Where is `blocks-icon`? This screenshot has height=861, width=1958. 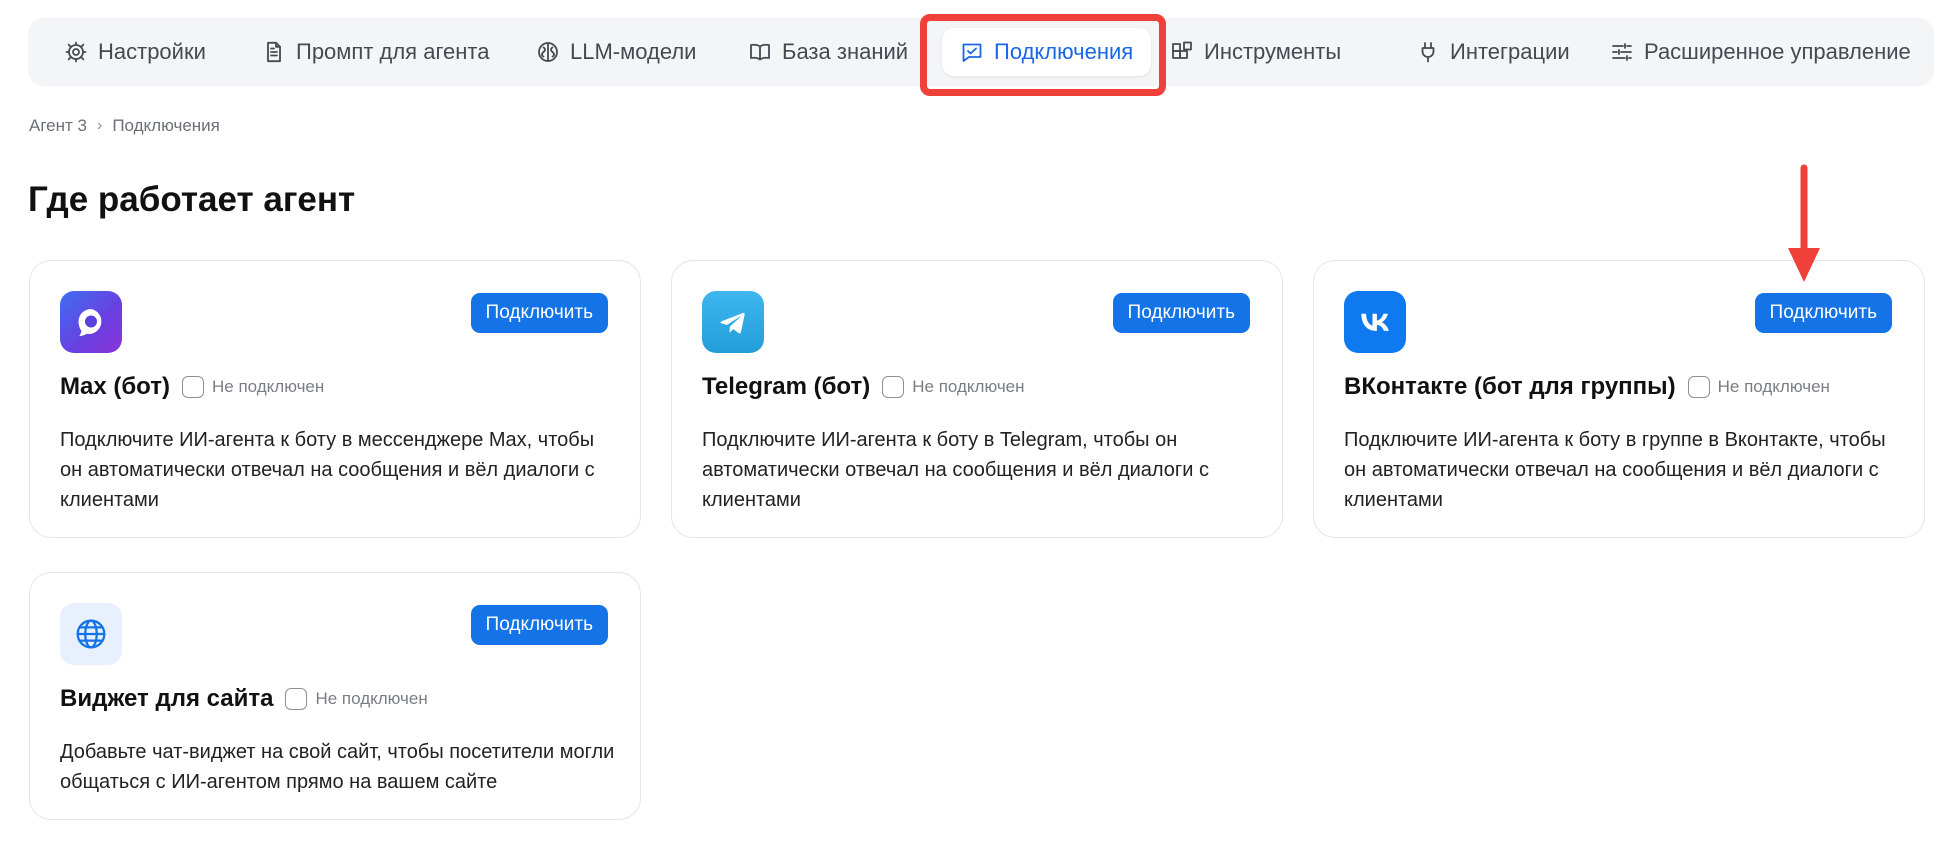 blocks-icon is located at coordinates (1182, 50).